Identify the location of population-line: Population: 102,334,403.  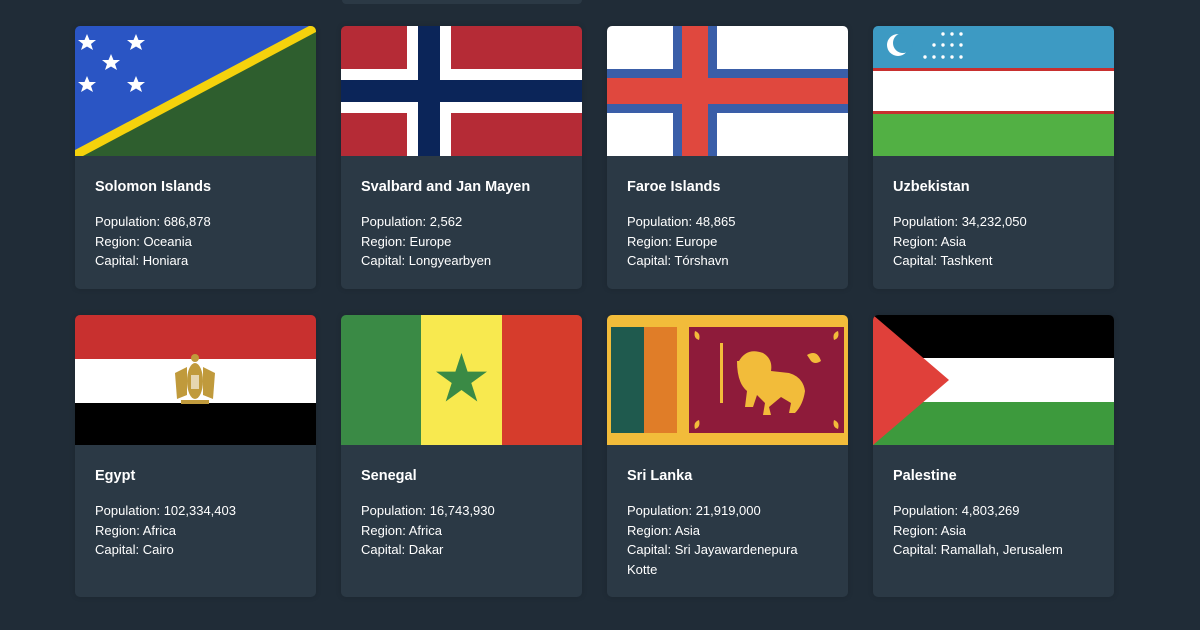
(195, 511).